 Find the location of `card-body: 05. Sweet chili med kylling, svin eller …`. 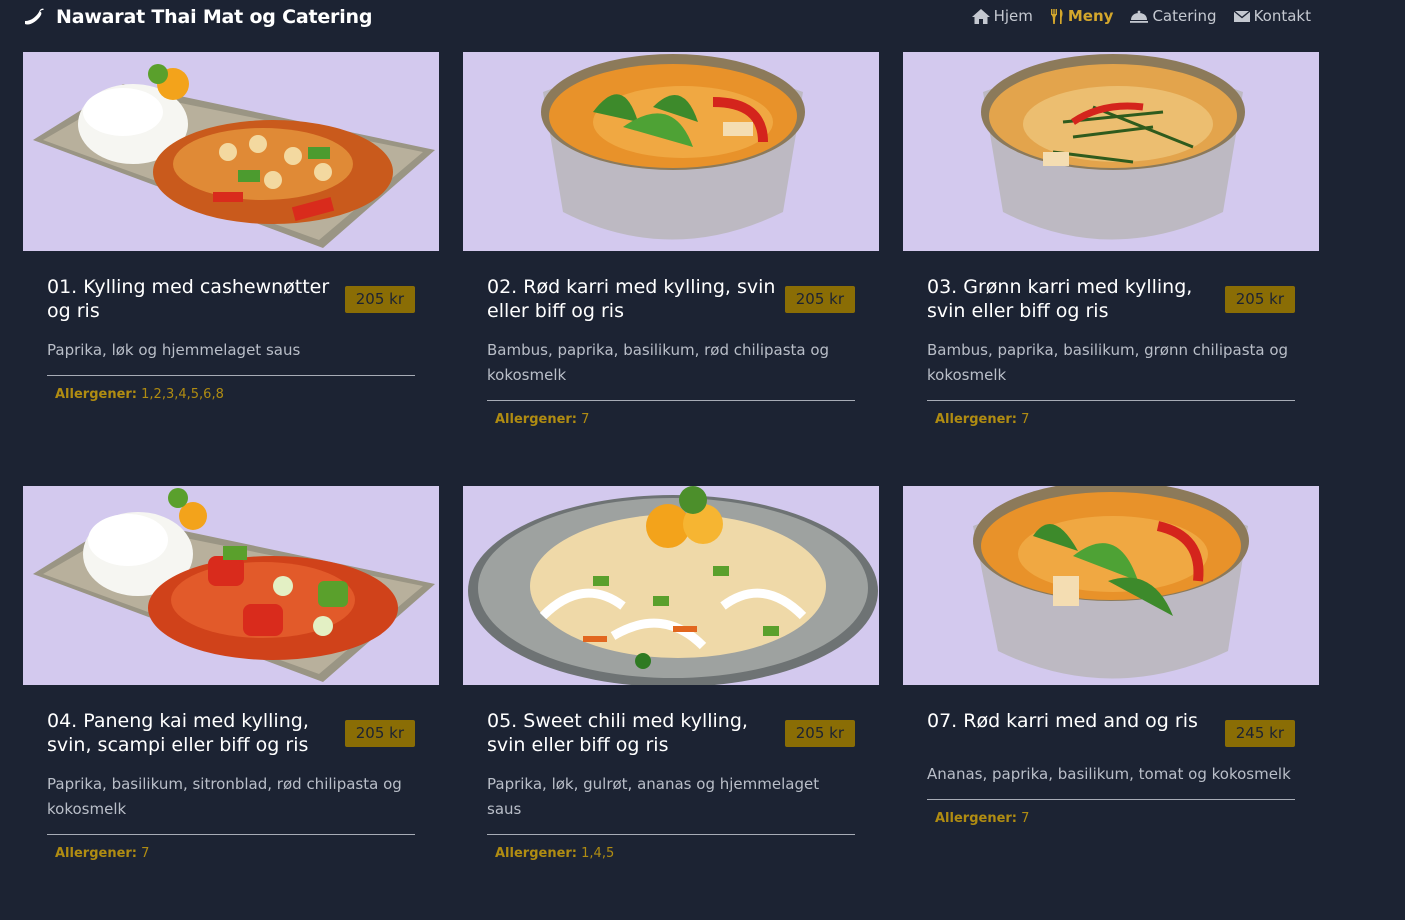

card-body: 05. Sweet chili med kylling, svin eller … is located at coordinates (671, 785).